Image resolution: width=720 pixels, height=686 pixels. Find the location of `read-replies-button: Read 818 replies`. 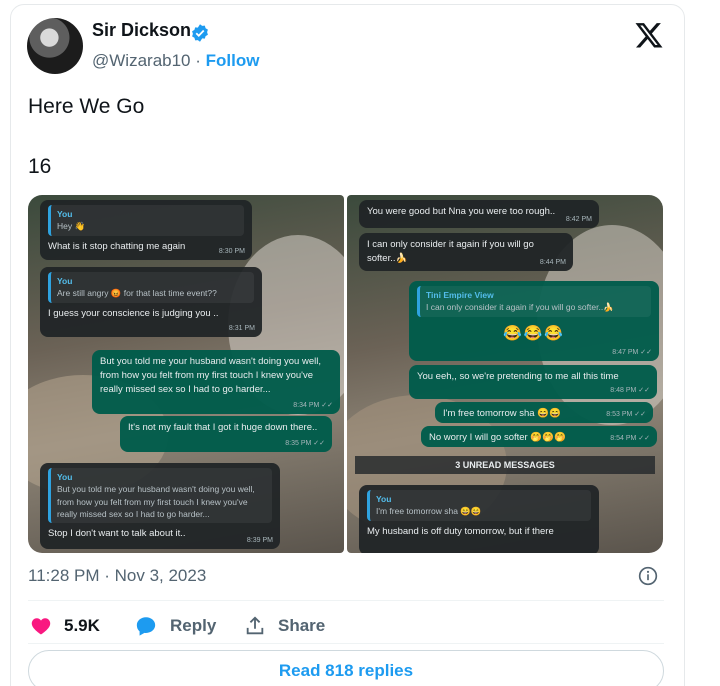

read-replies-button: Read 818 replies is located at coordinates (346, 668).